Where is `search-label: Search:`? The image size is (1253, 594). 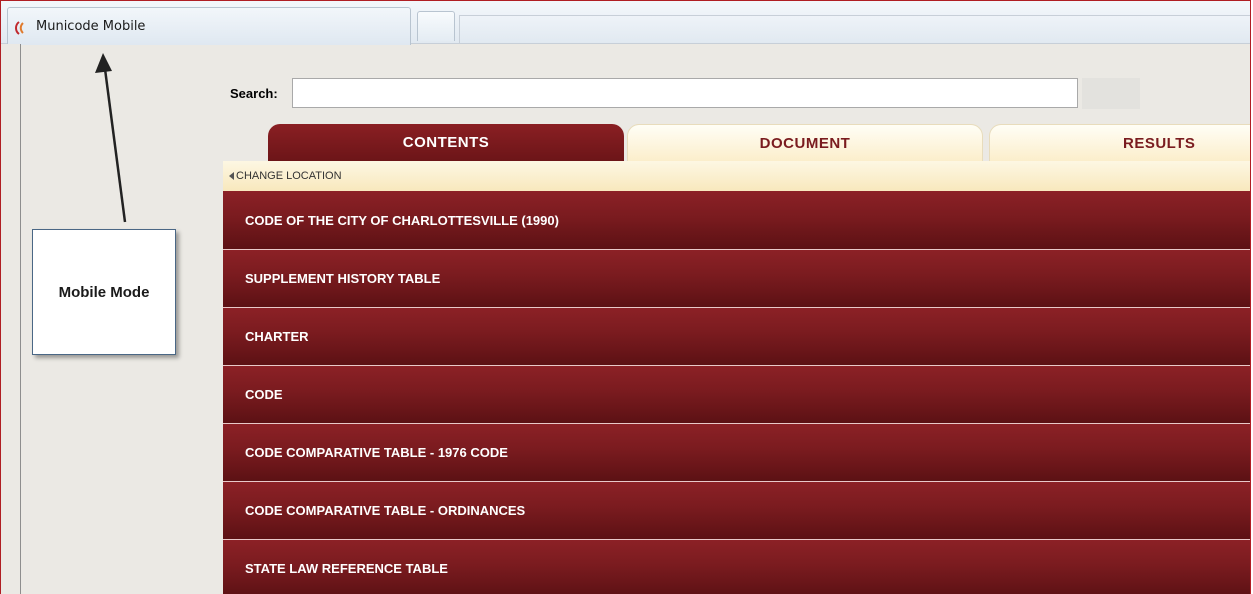 search-label: Search: is located at coordinates (254, 93).